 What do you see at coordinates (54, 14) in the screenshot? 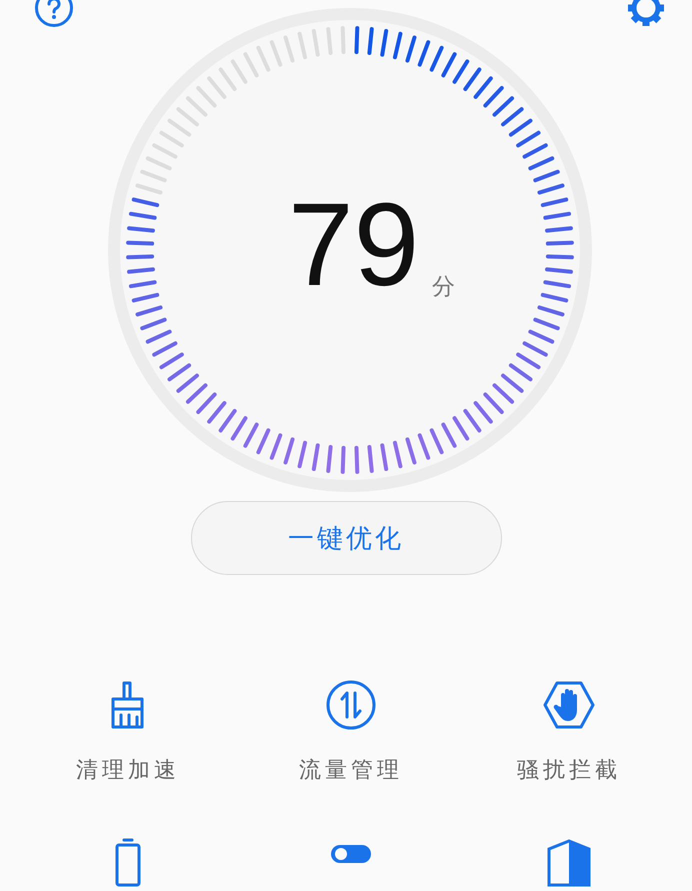
I see `help-icon` at bounding box center [54, 14].